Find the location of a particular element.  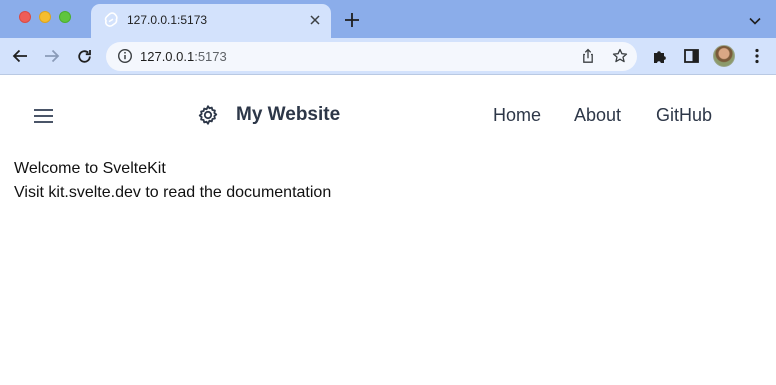

url-host: 127.0.0.1 is located at coordinates (167, 56).